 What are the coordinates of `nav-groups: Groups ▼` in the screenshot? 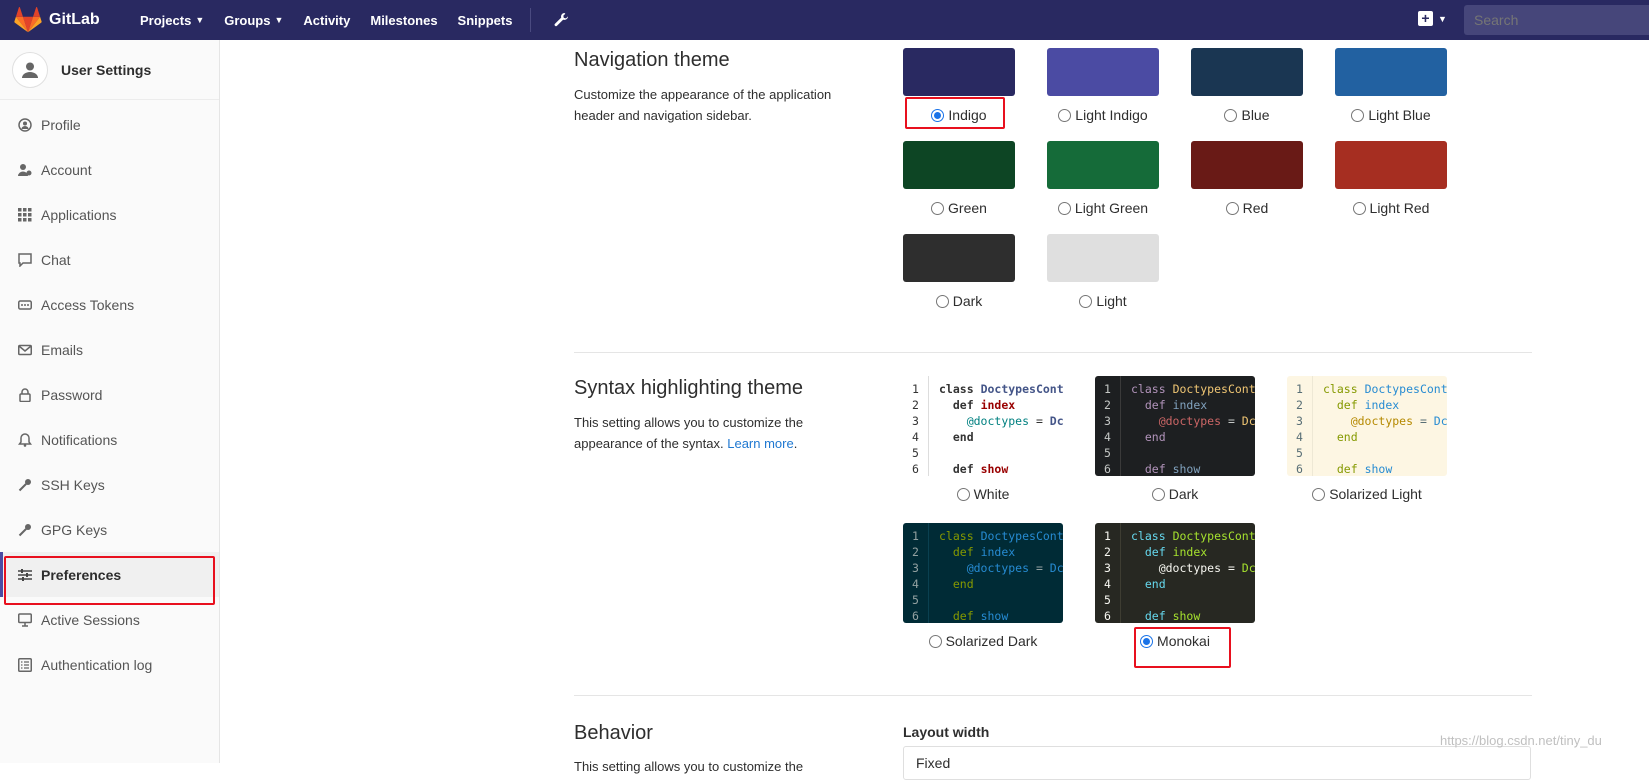 It's located at (253, 20).